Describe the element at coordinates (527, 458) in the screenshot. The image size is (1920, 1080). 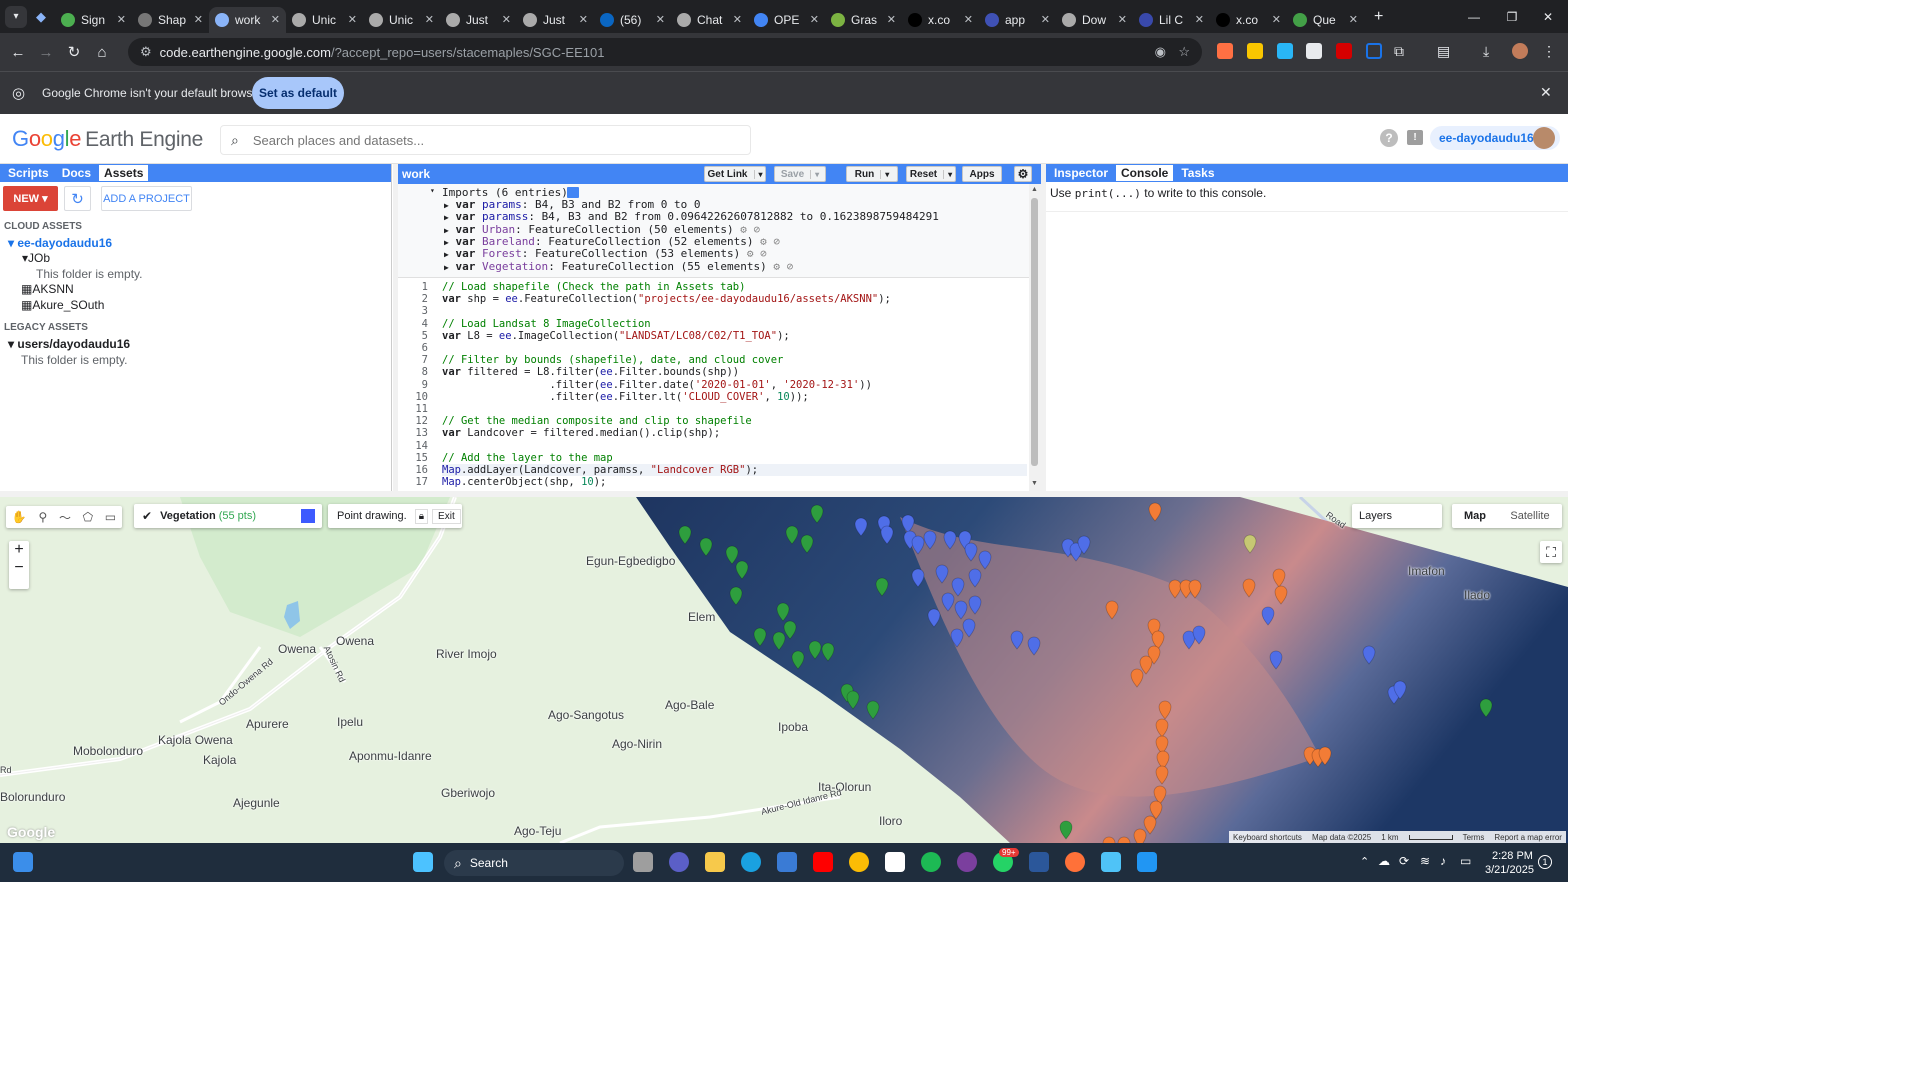
I see `code-line: // Add the layer to the map` at that location.